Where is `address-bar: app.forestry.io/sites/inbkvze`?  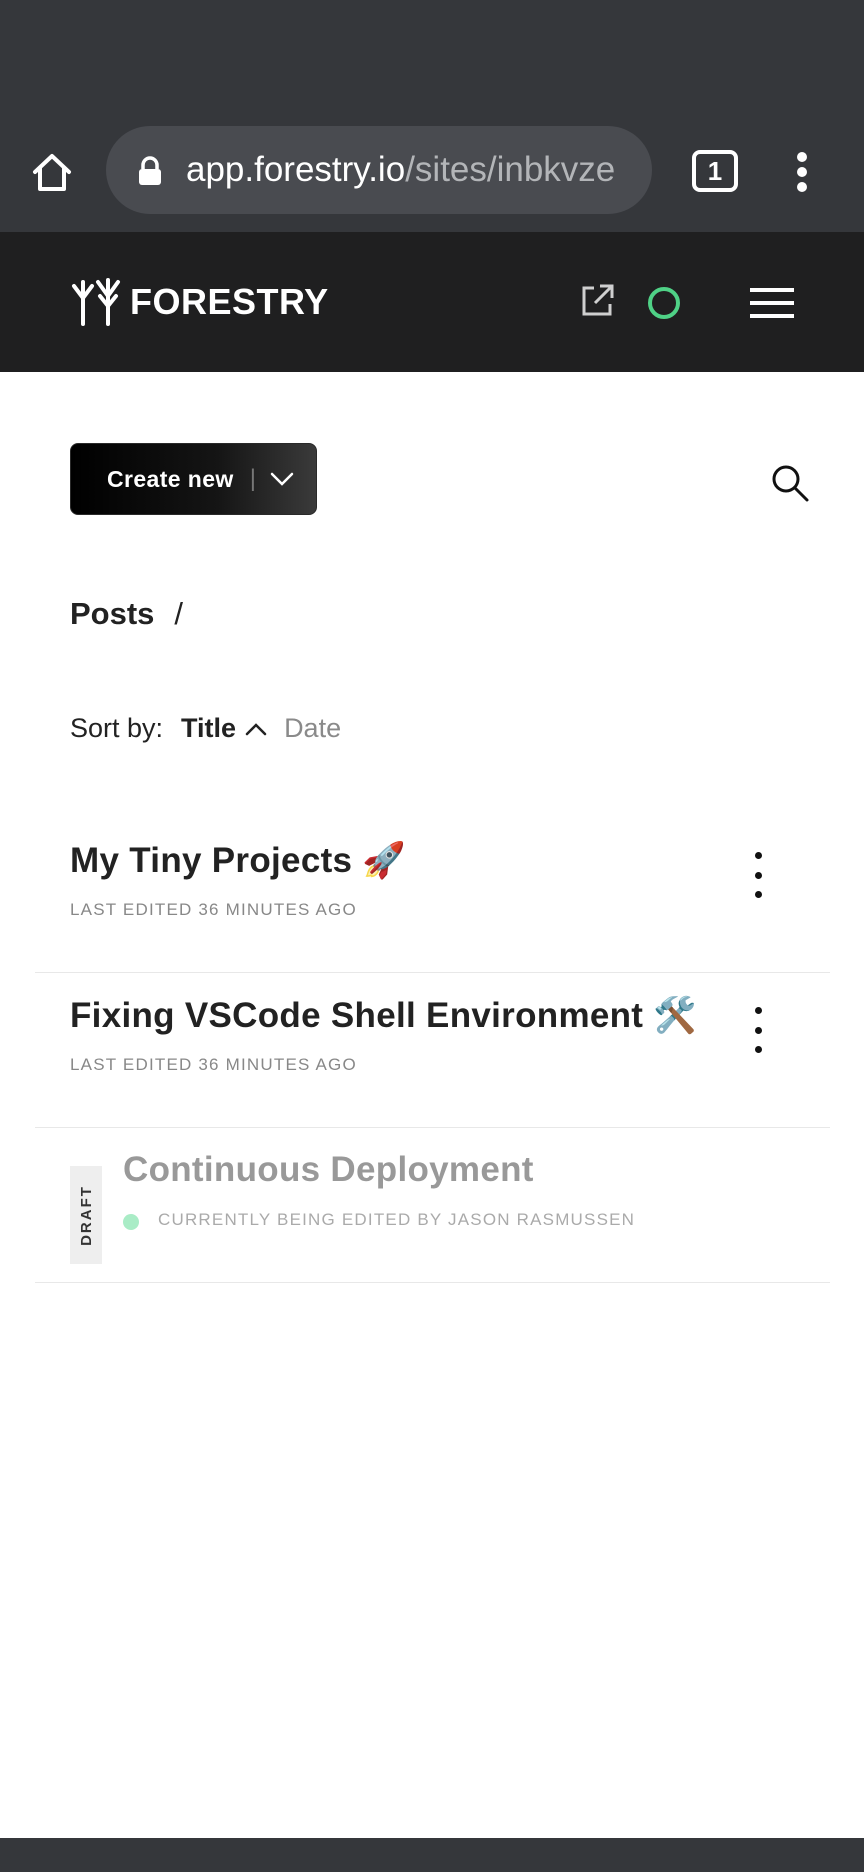
address-bar: app.forestry.io/sites/inbkvze is located at coordinates (379, 170).